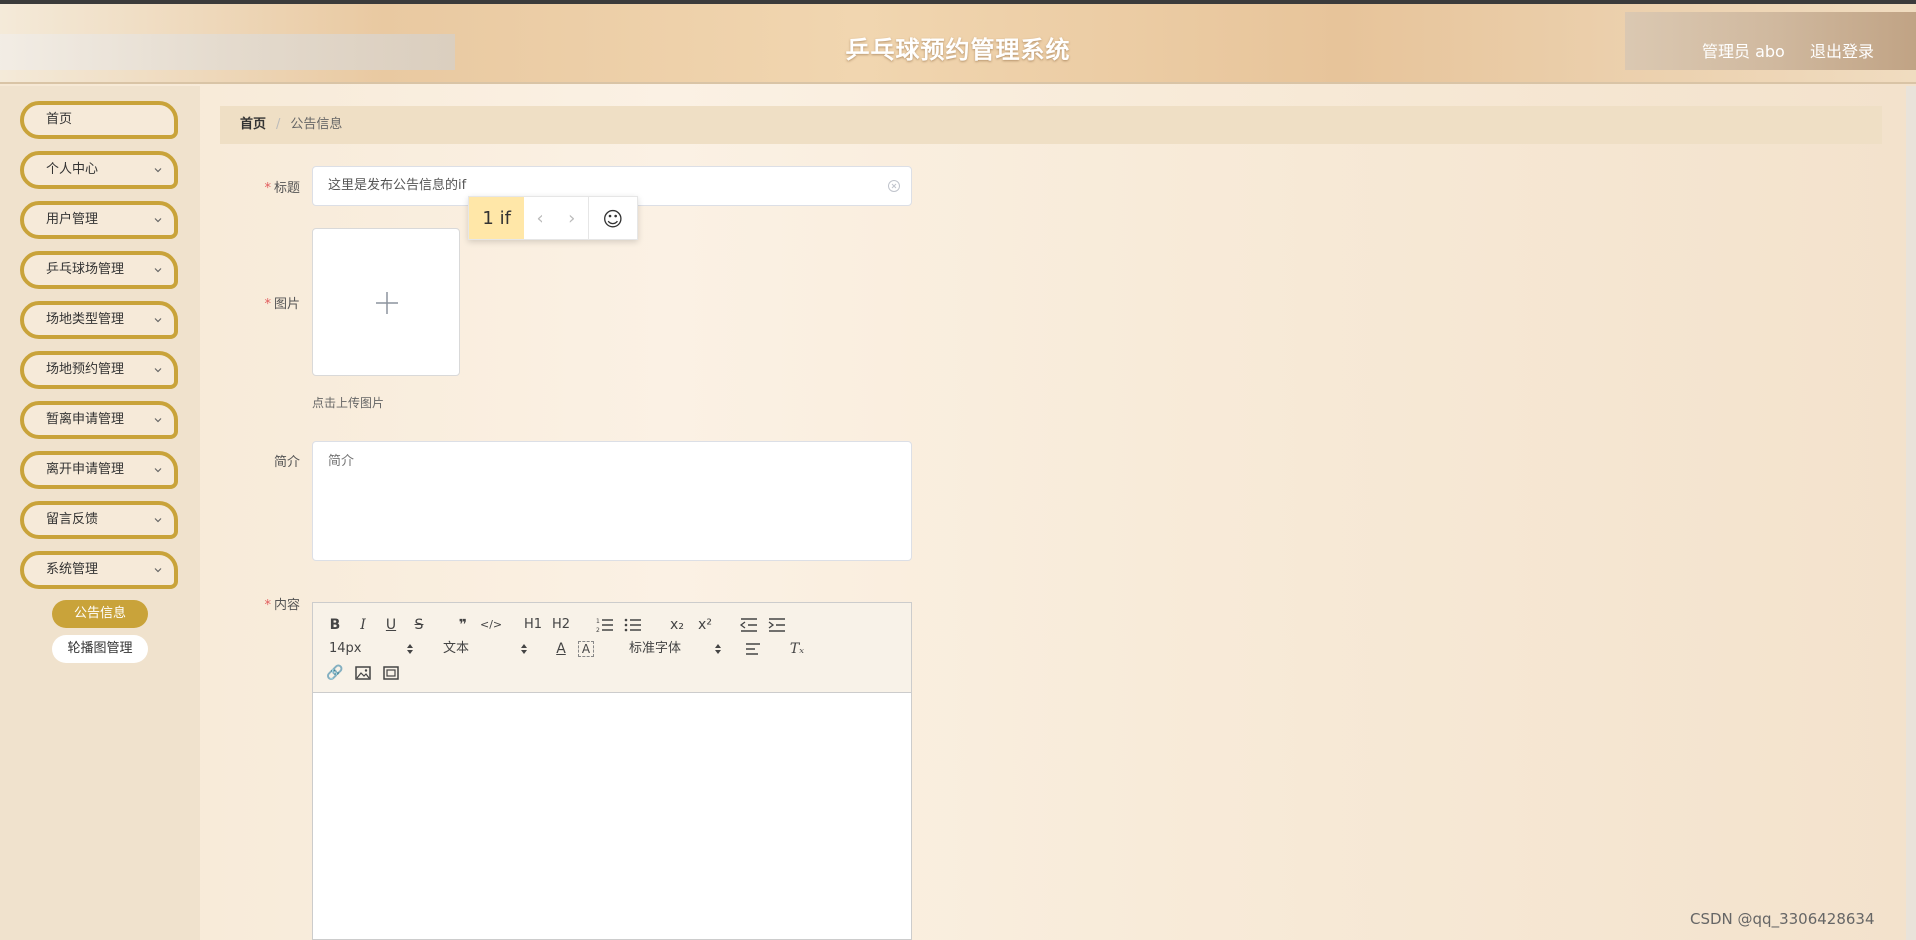 The width and height of the screenshot is (1916, 940). Describe the element at coordinates (561, 649) in the screenshot. I see `font-color-icon: A` at that location.